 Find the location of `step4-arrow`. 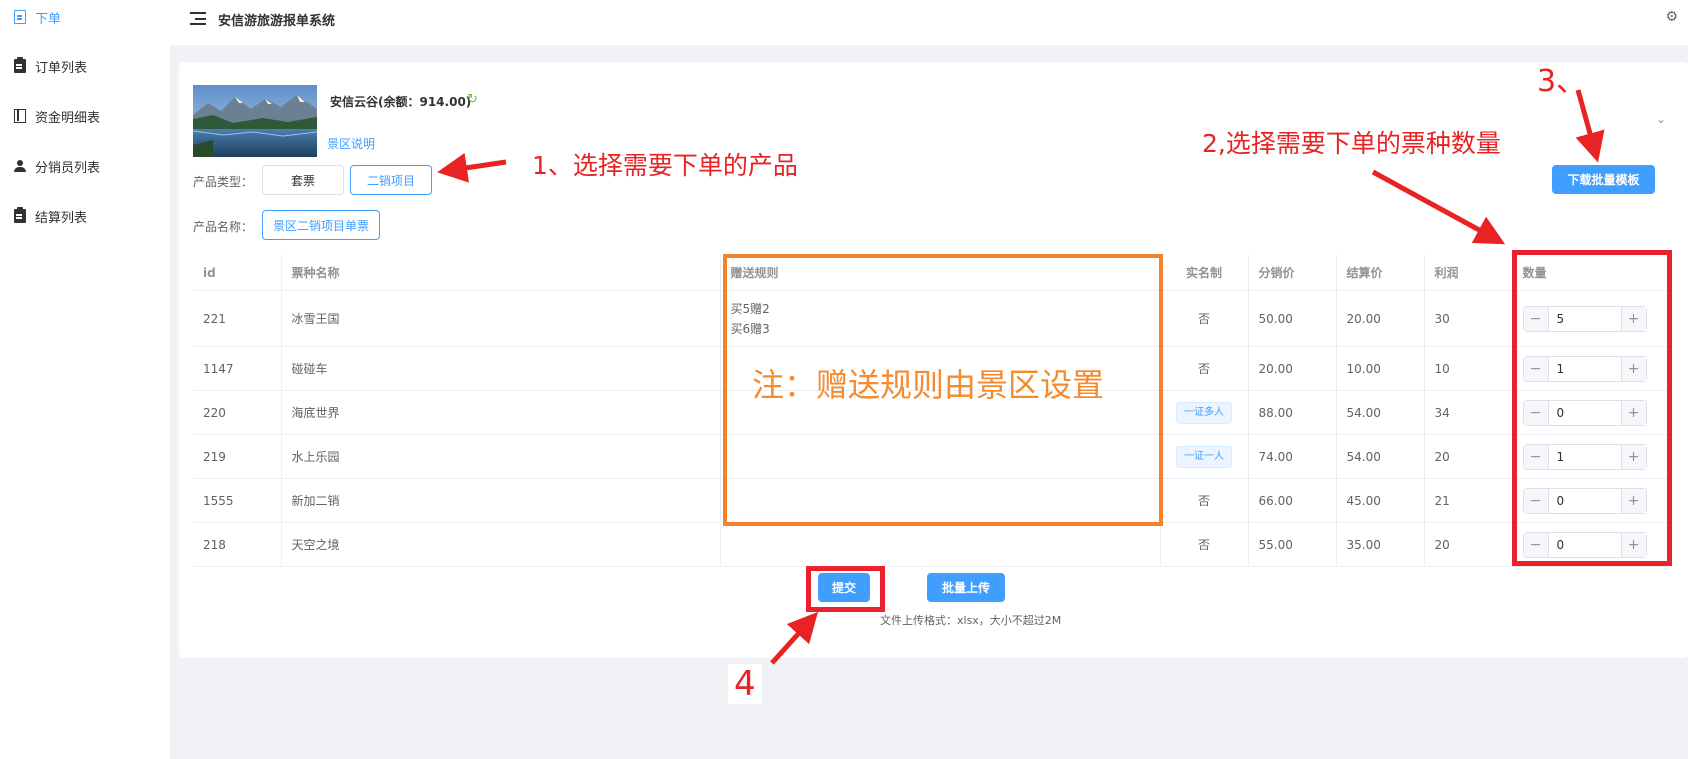

step4-arrow is located at coordinates (794, 638).